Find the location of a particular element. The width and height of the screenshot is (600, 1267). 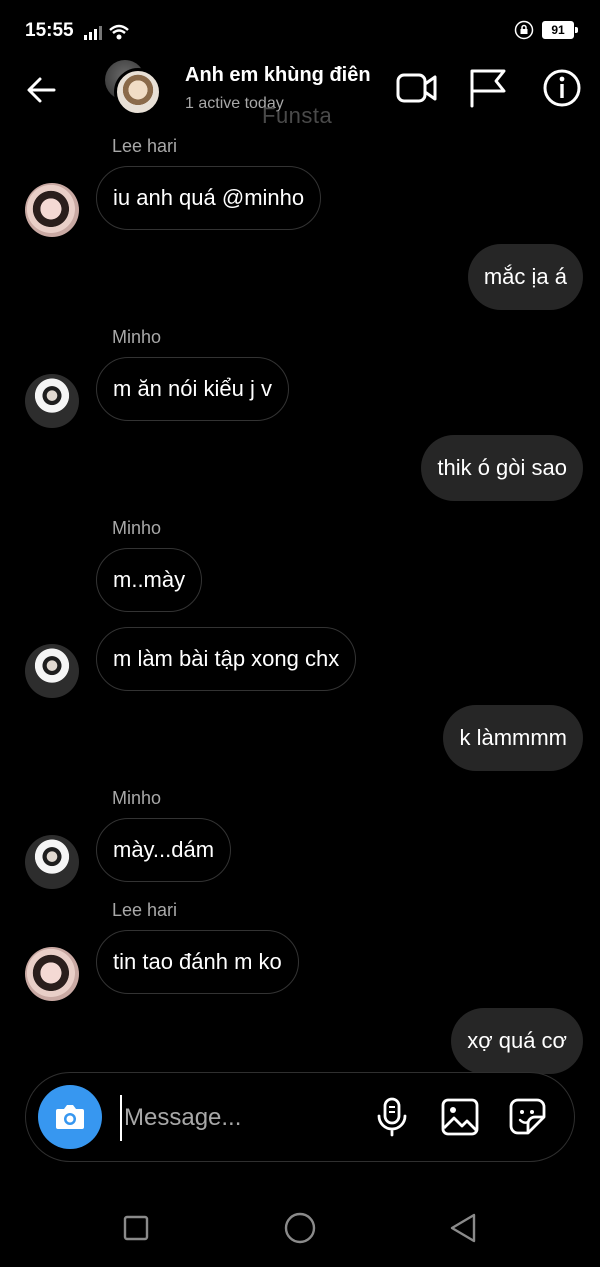

message-text: m làm bài tập xong chx is located at coordinates (226, 658).